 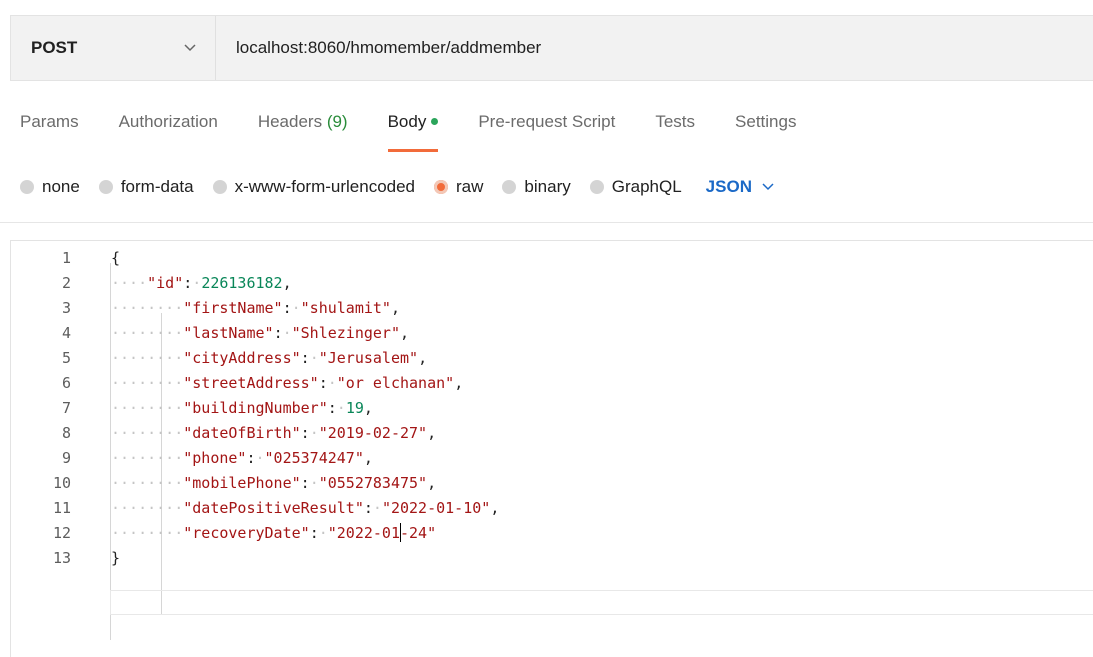 I want to click on line-number: 12, so click(x=61, y=533).